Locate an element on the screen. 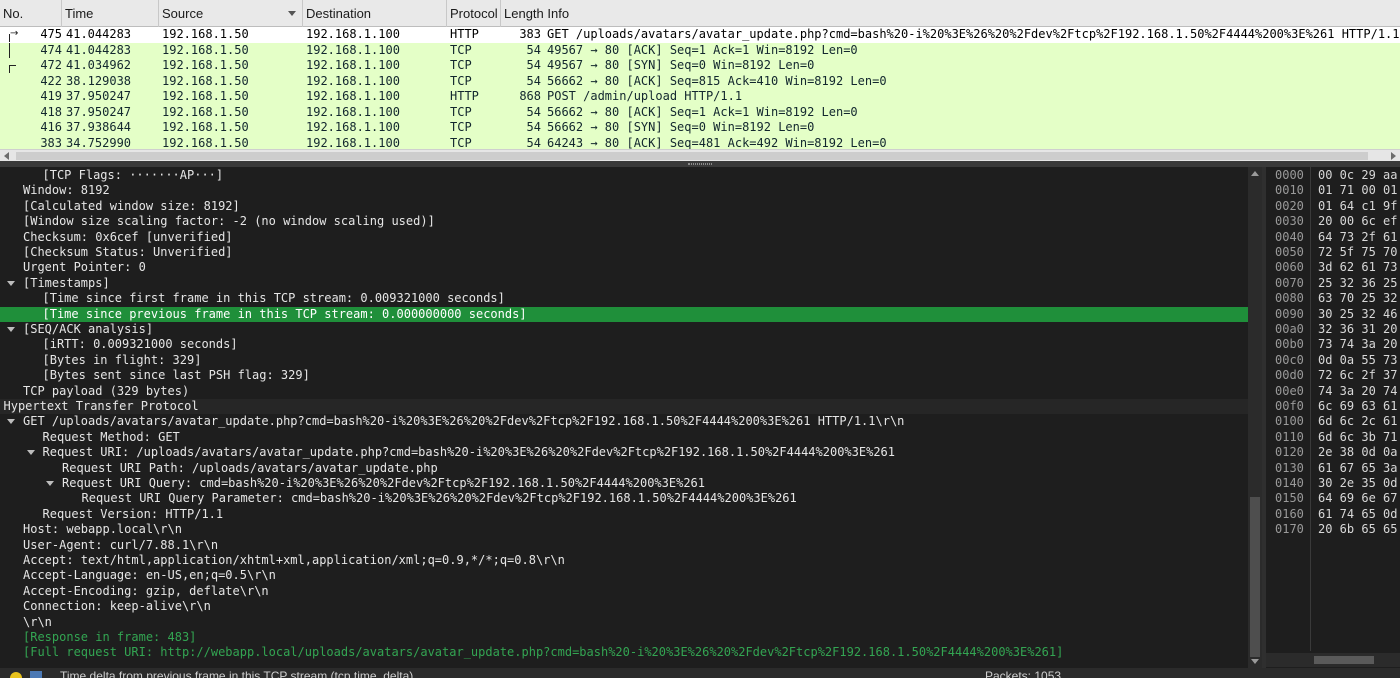 This screenshot has height=678, width=1400. packet-list-horizontal-scrollbar is located at coordinates (700, 155).